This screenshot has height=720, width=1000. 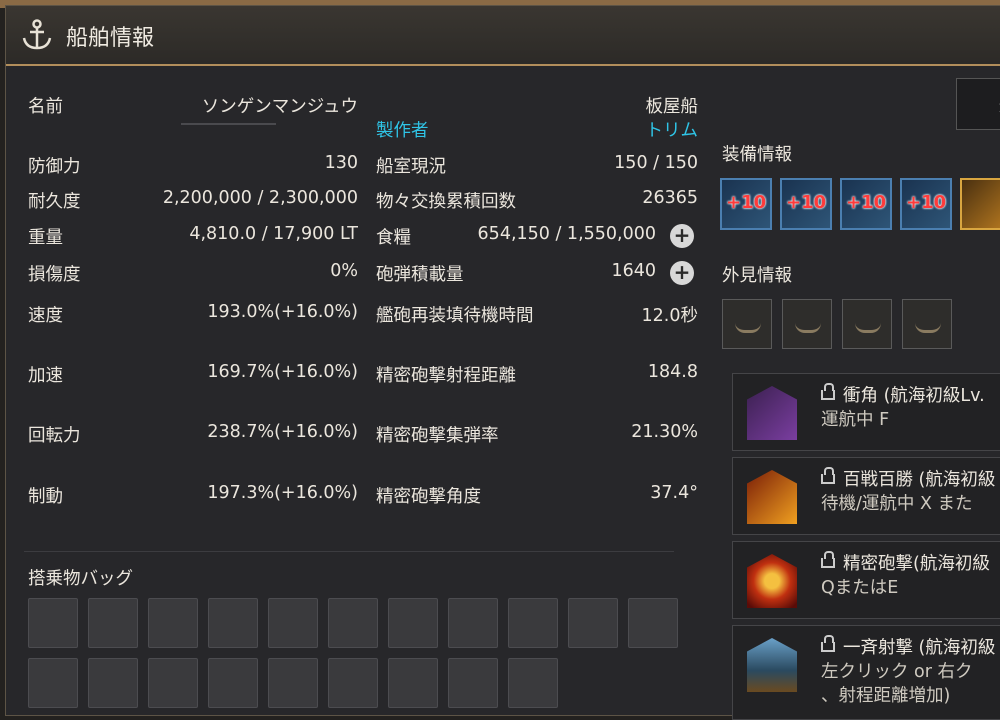 I want to click on stat-value: 184.8, so click(x=672, y=372).